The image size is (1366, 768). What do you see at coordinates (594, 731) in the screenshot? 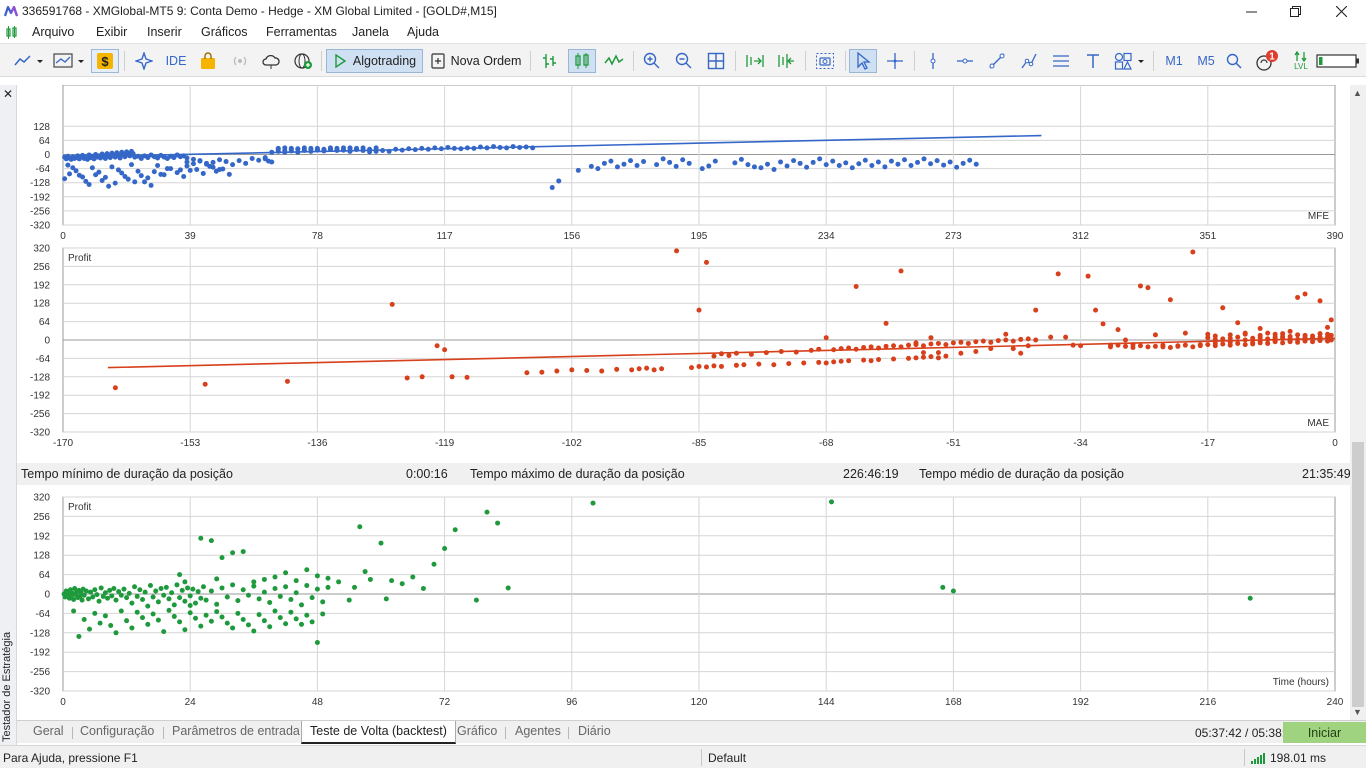
I see `tab-diario: Diário` at bounding box center [594, 731].